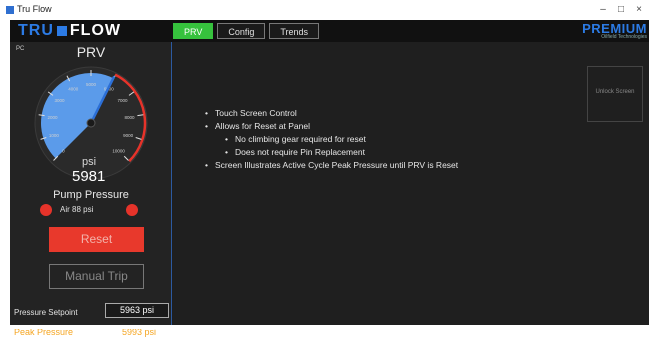 The width and height of the screenshot is (649, 337). Describe the element at coordinates (52, 117) in the screenshot. I see `gauge-tick-label: 2000` at that location.